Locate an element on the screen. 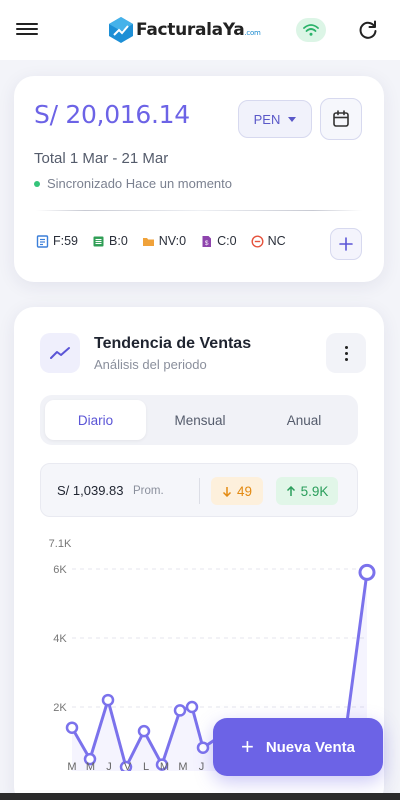 The width and height of the screenshot is (400, 800). system-nav-bar is located at coordinates (200, 796).